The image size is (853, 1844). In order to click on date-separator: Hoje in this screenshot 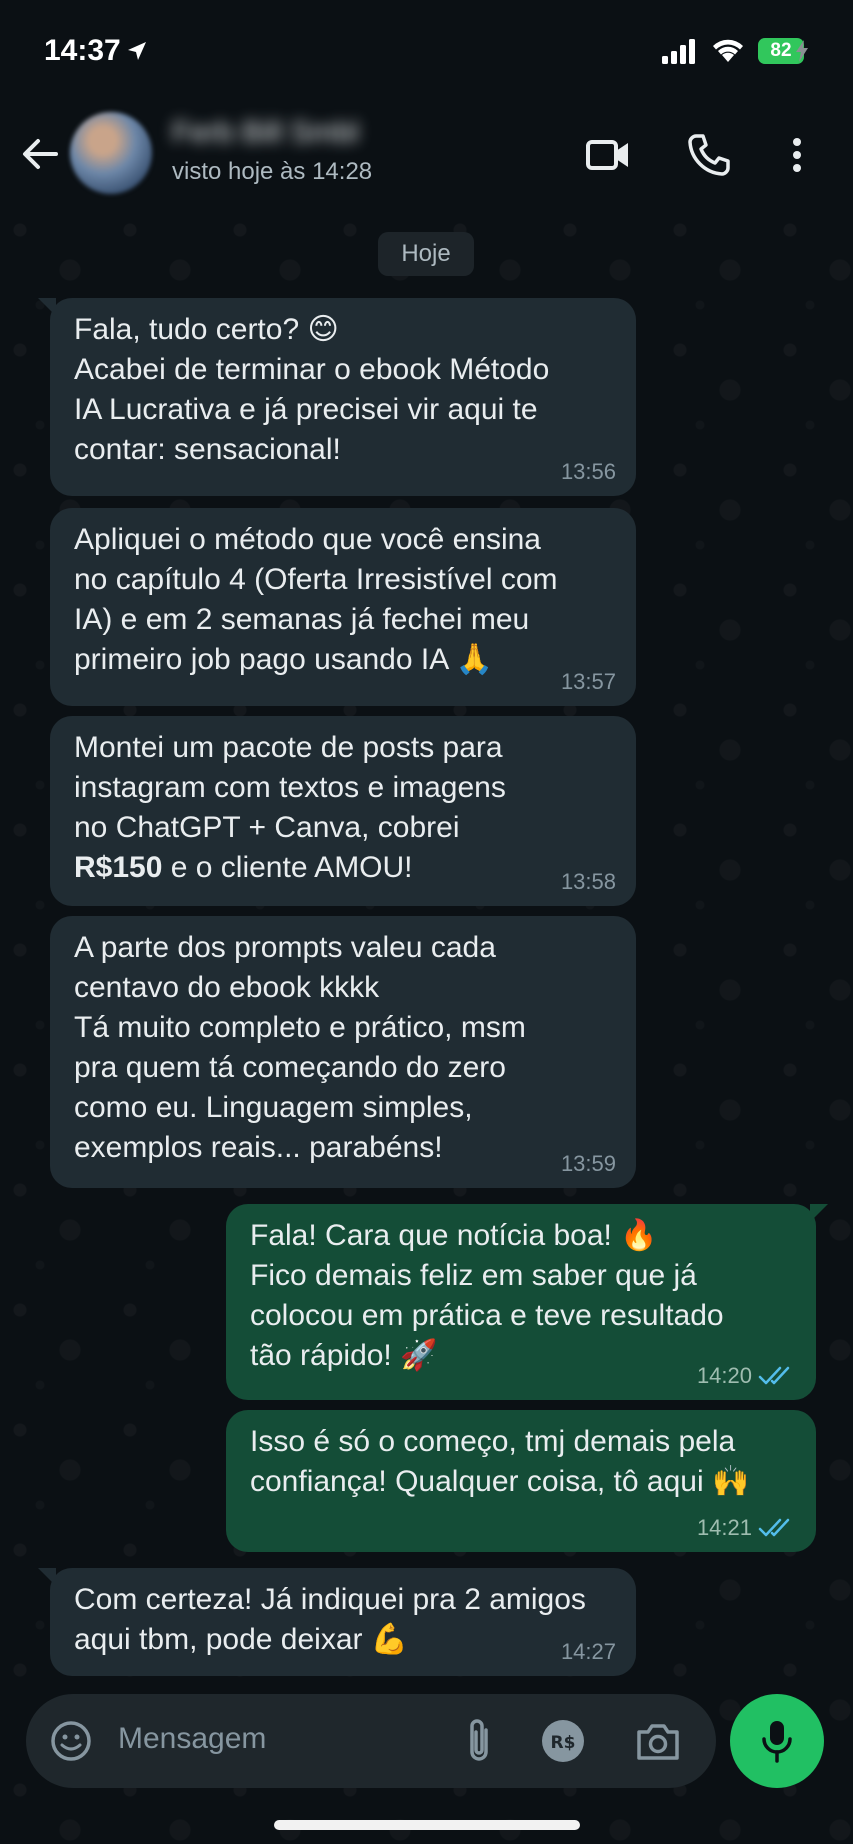, I will do `click(426, 254)`.